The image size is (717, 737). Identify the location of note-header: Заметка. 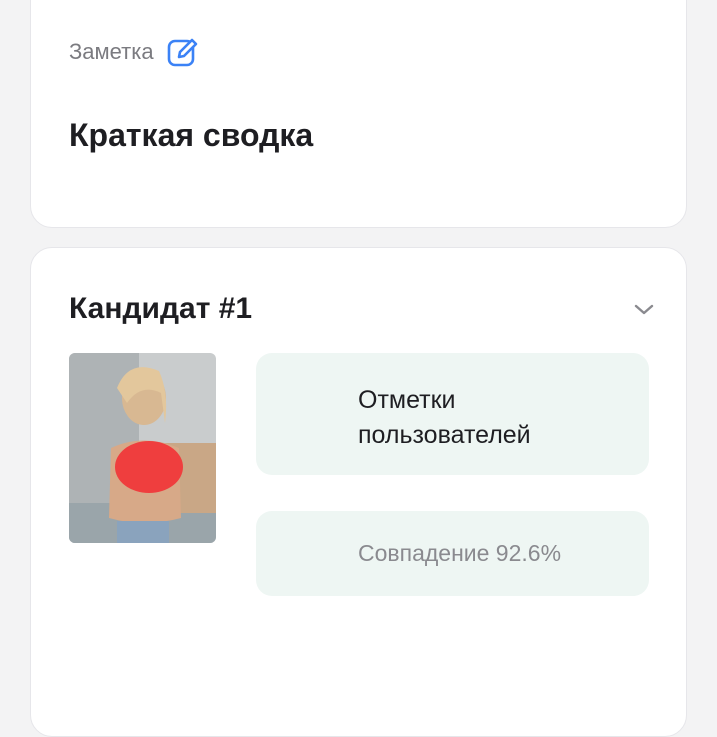
(134, 52).